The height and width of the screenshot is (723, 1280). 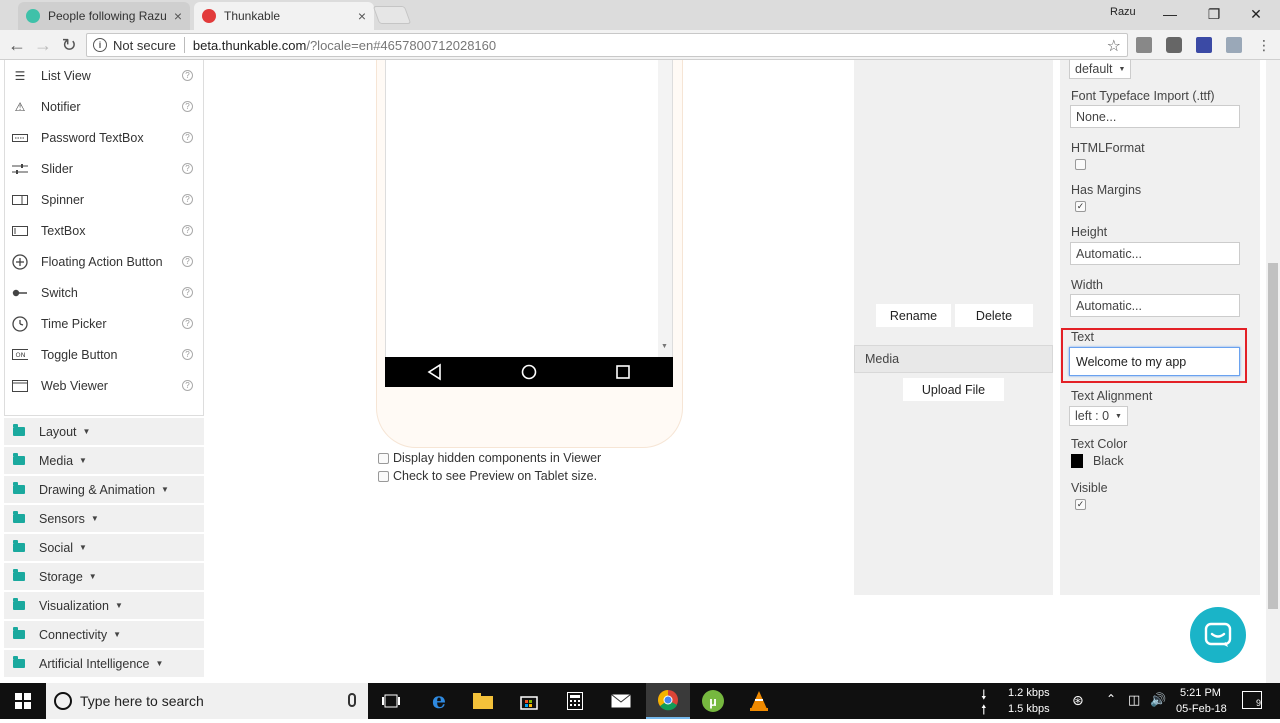 What do you see at coordinates (953, 389) in the screenshot?
I see `upload-file-button: Upload File` at bounding box center [953, 389].